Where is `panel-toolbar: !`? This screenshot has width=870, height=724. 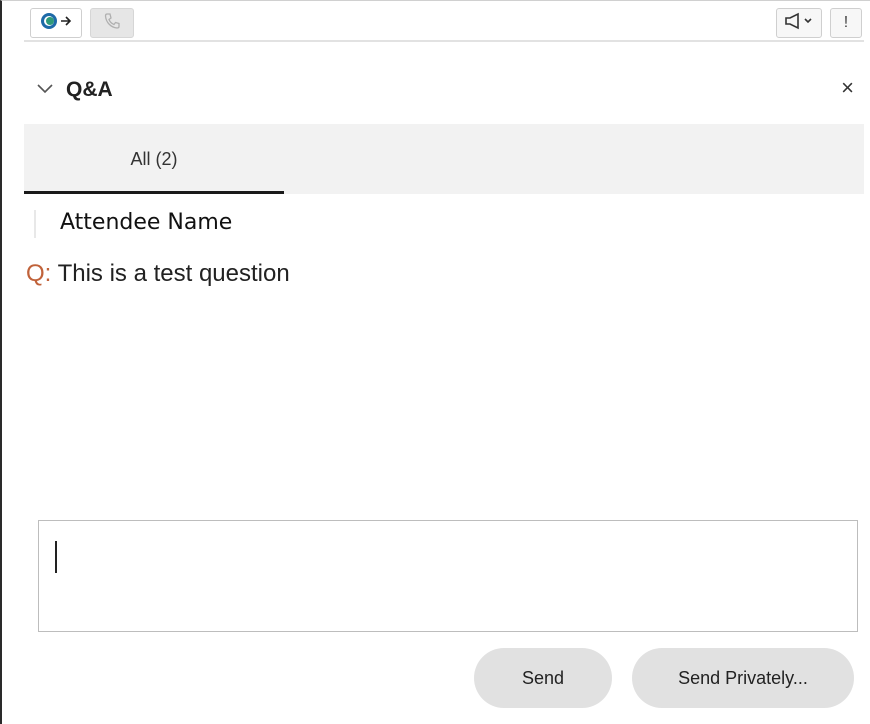 panel-toolbar: ! is located at coordinates (444, 24).